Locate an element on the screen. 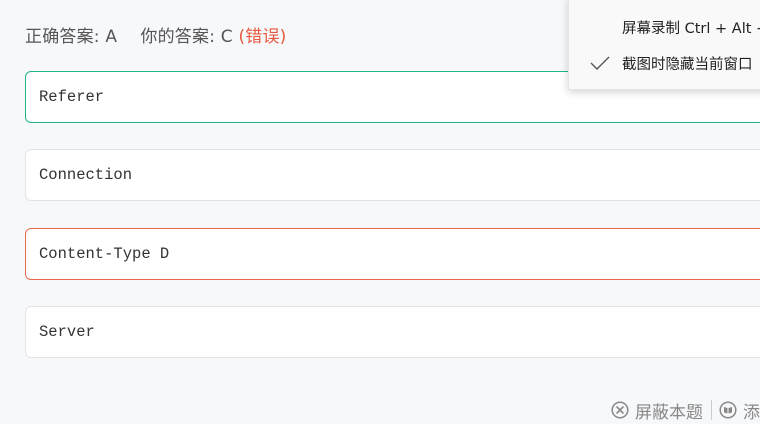  answer-summary: 正确答案: A 你的答案: C (错误) is located at coordinates (156, 34).